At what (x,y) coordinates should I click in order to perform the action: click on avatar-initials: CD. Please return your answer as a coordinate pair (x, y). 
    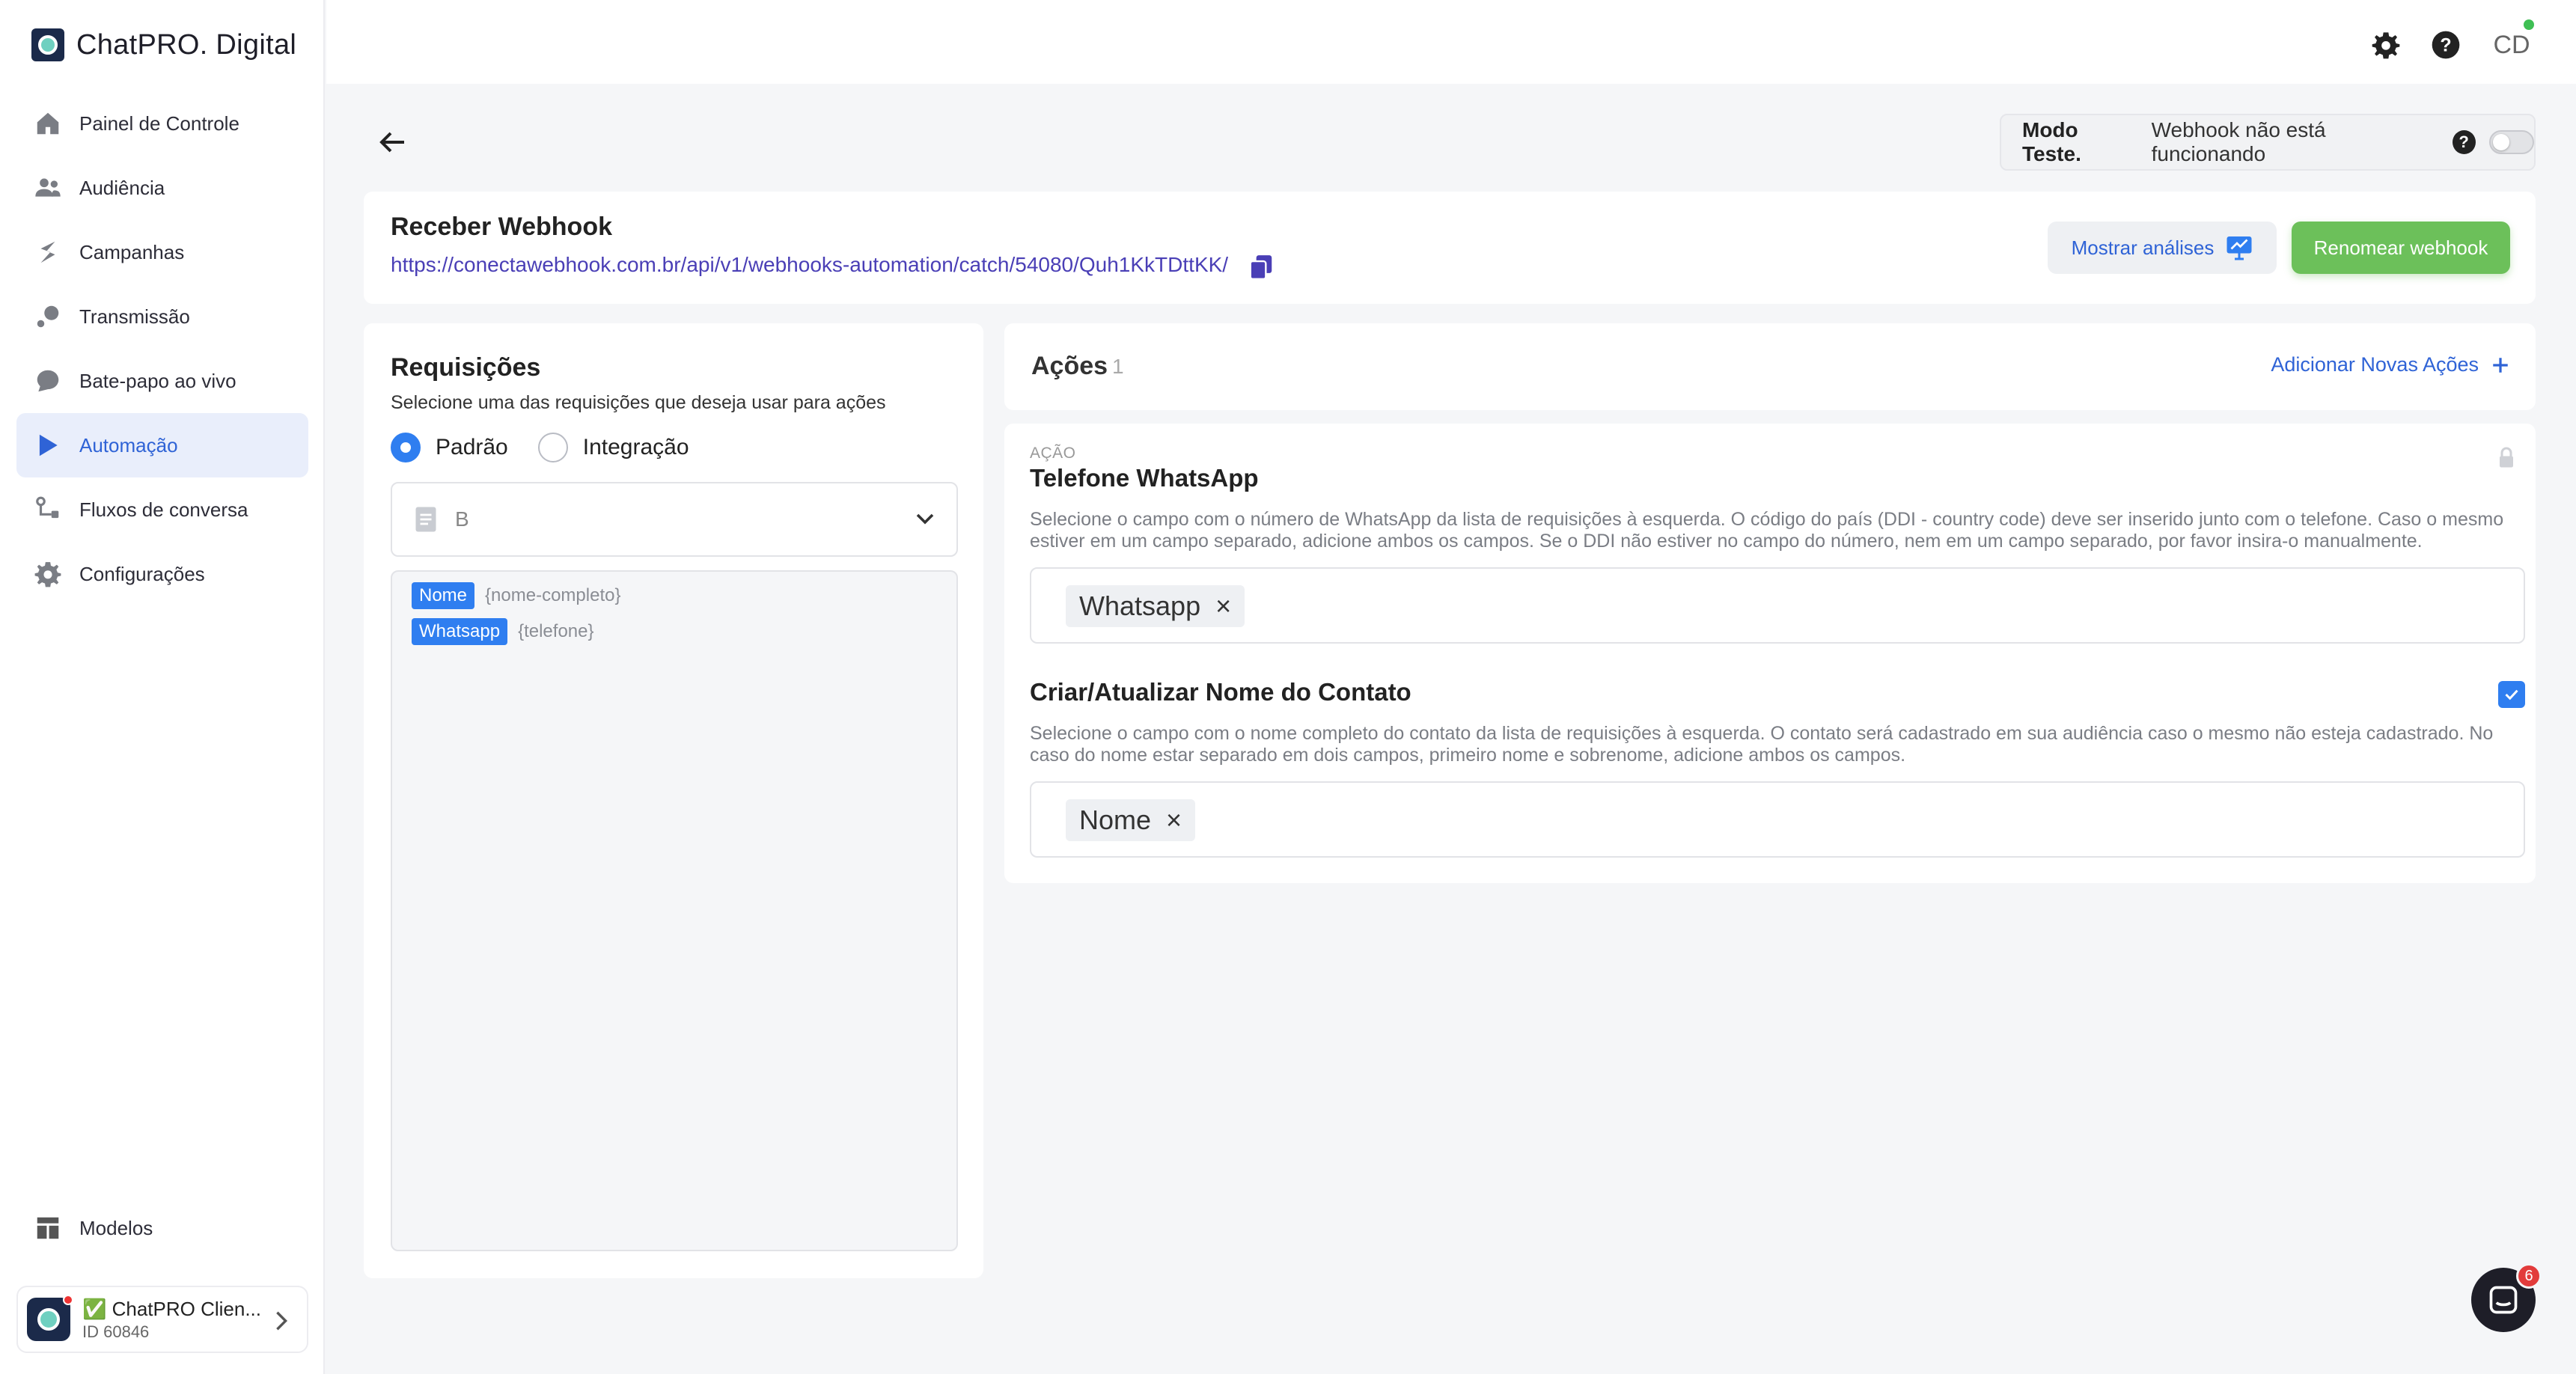
    Looking at the image, I should click on (2511, 44).